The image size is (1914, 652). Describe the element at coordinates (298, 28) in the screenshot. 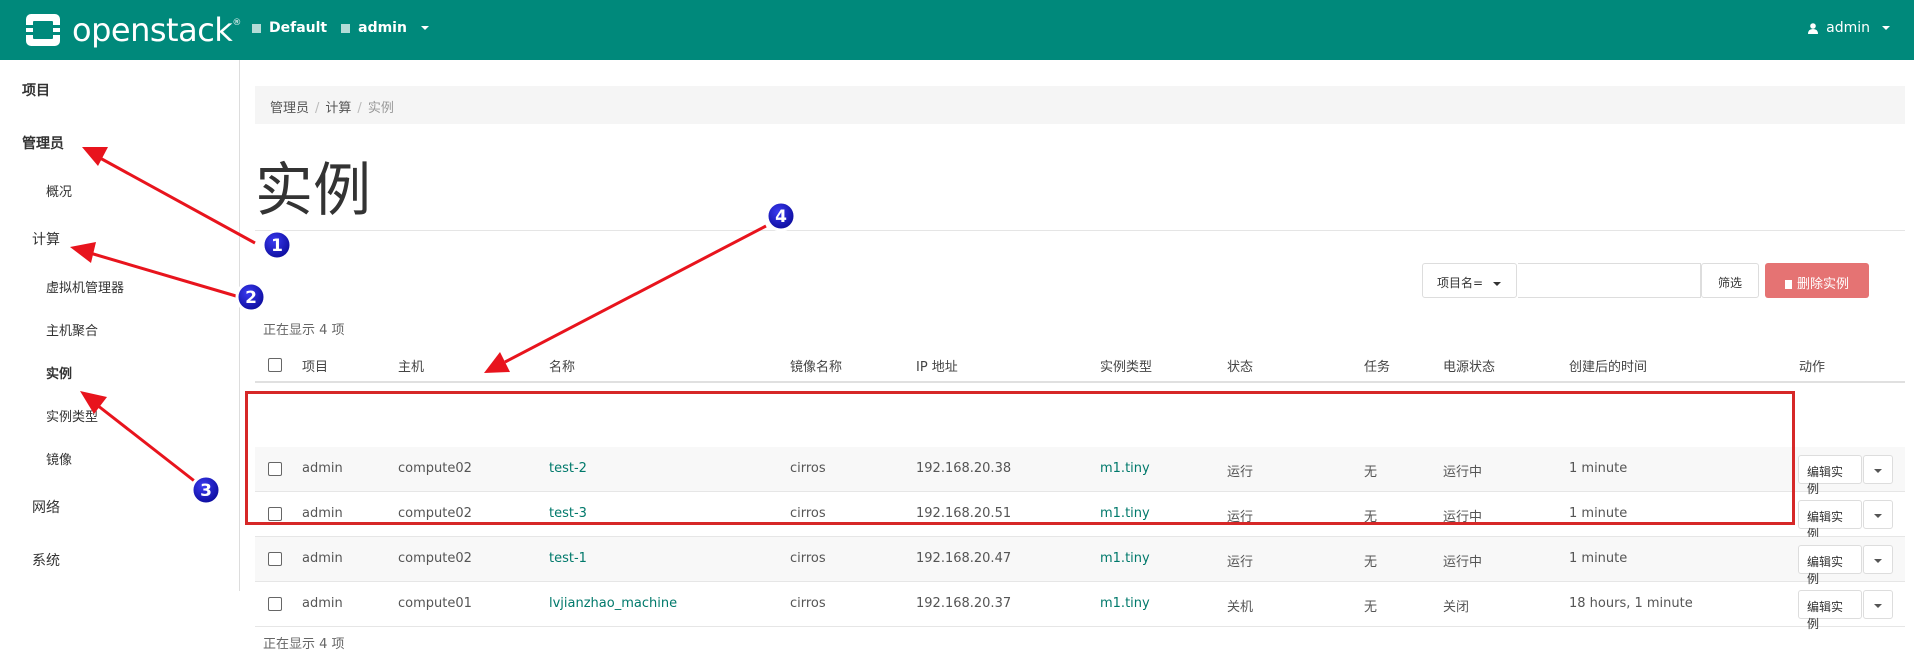

I see `domain-label: Default` at that location.